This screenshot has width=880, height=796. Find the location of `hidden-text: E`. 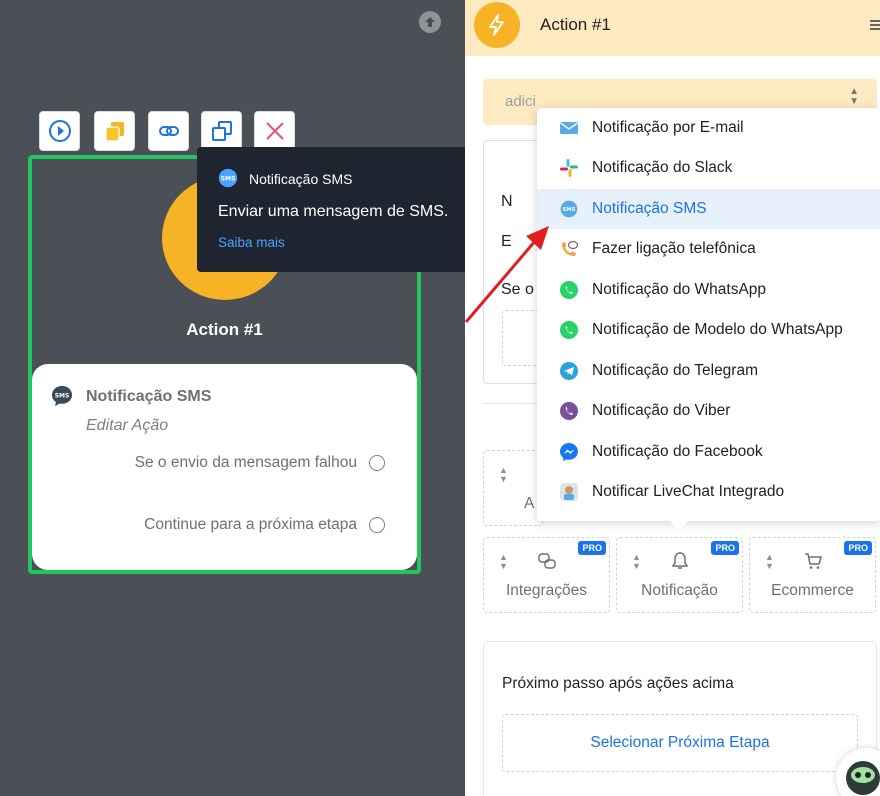

hidden-text: E is located at coordinates (506, 241).